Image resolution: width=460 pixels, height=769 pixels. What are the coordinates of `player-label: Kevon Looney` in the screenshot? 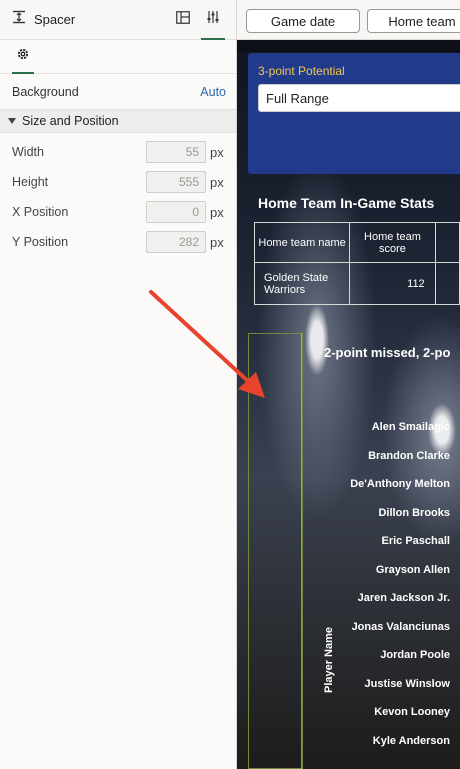 It's located at (412, 712).